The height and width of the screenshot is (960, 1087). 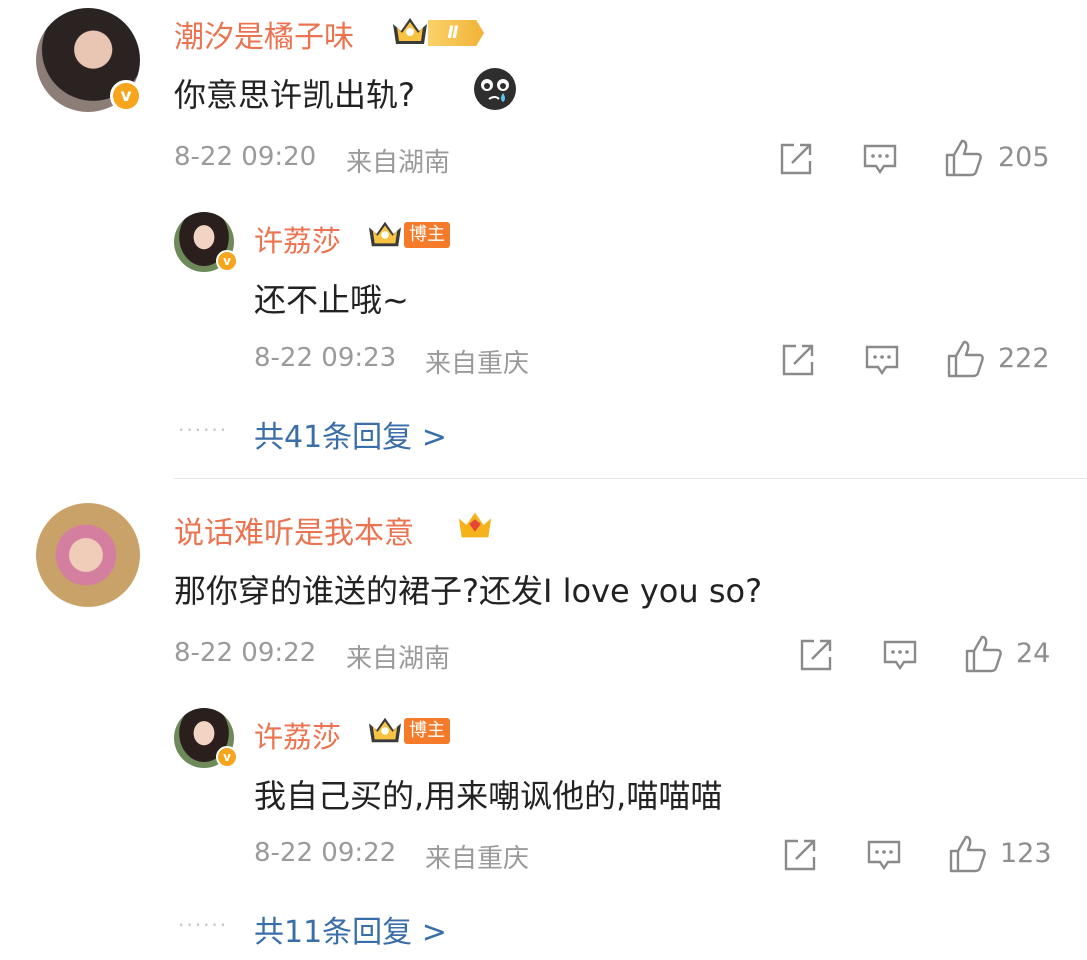 What do you see at coordinates (350, 929) in the screenshot?
I see `more-replies-link: 共11条回复 >` at bounding box center [350, 929].